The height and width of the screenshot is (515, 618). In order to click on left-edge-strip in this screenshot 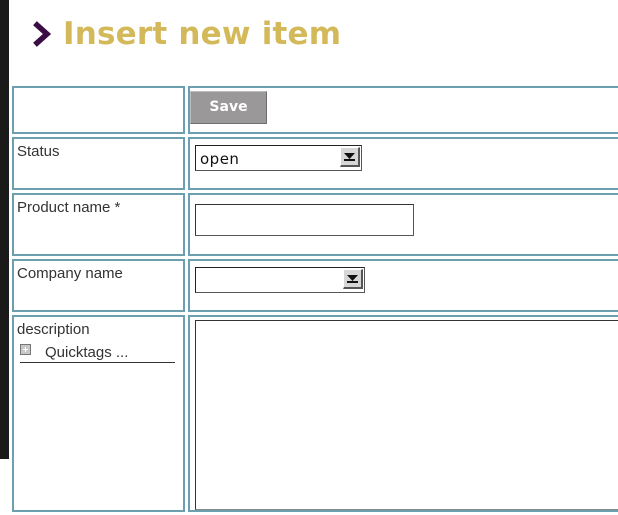, I will do `click(4, 229)`.